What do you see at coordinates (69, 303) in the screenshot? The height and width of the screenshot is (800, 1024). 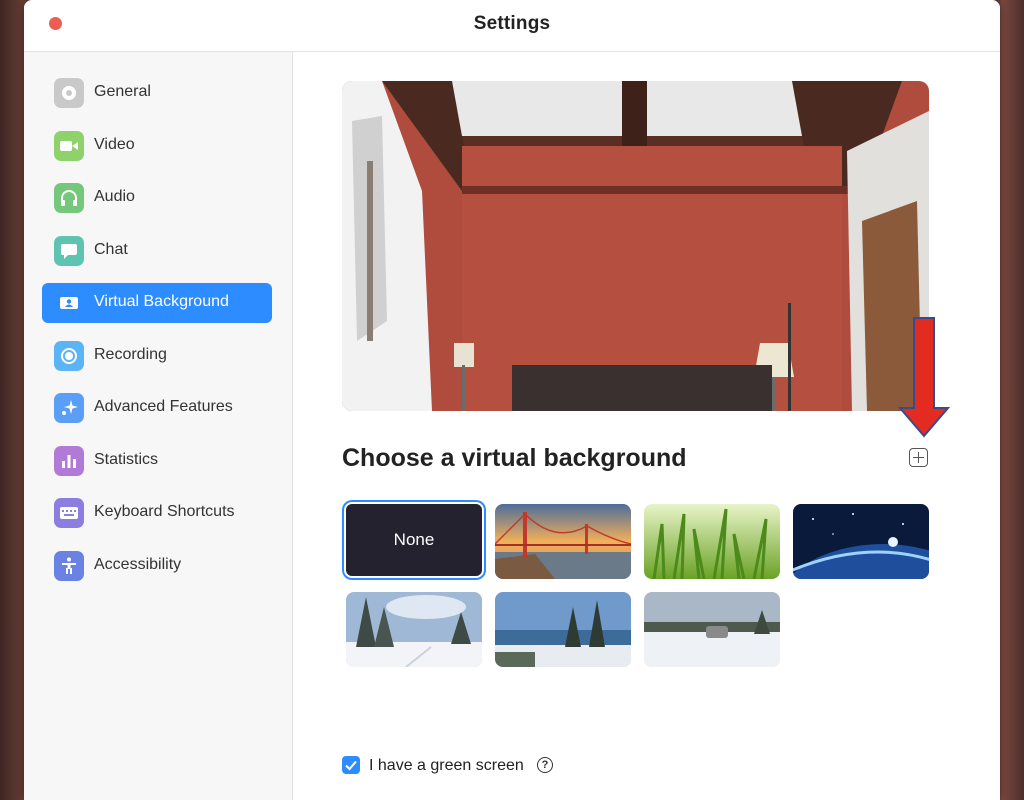 I see `person-card-icon` at bounding box center [69, 303].